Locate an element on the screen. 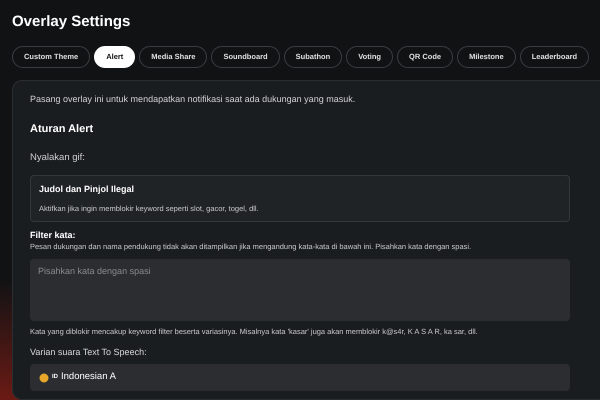 This screenshot has height=400, width=600. intro-text: Pasang overlay ini untuk mendapatkan notifikasi saat ada dukungan yang masuk. is located at coordinates (193, 99).